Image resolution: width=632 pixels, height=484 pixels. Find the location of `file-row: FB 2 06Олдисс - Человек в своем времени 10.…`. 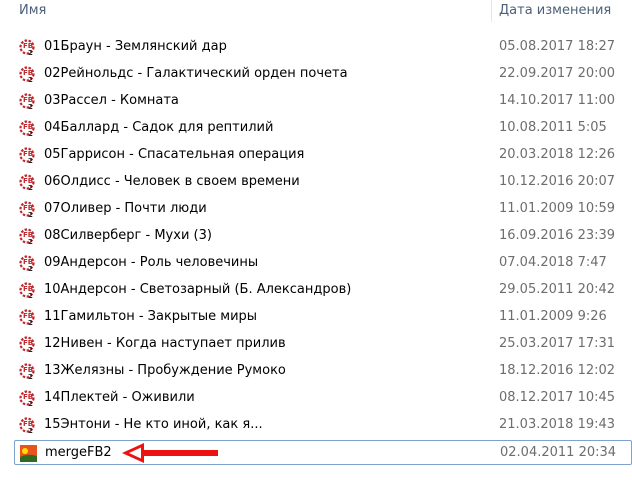

file-row: FB 2 06Олдисс - Человек в своем времени 10.… is located at coordinates (323, 182).